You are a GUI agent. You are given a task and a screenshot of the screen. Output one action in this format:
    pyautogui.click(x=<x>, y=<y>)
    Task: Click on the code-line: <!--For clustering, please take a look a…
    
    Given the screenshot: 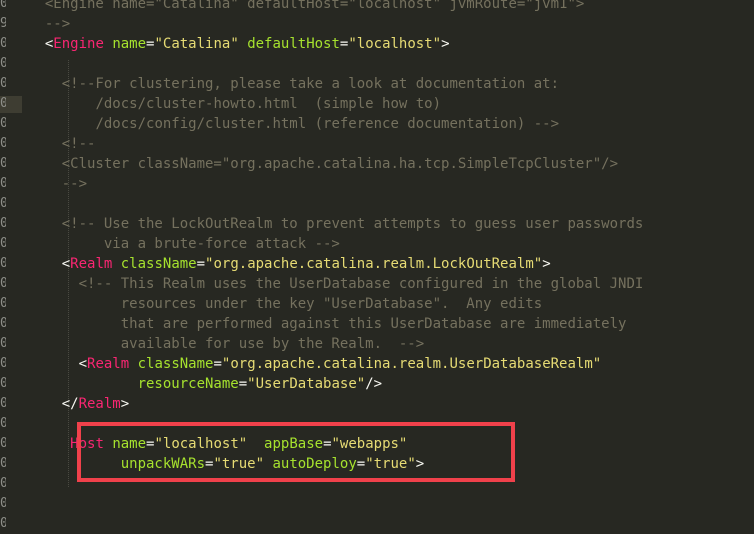 What is the action you would take?
    pyautogui.click(x=391, y=84)
    